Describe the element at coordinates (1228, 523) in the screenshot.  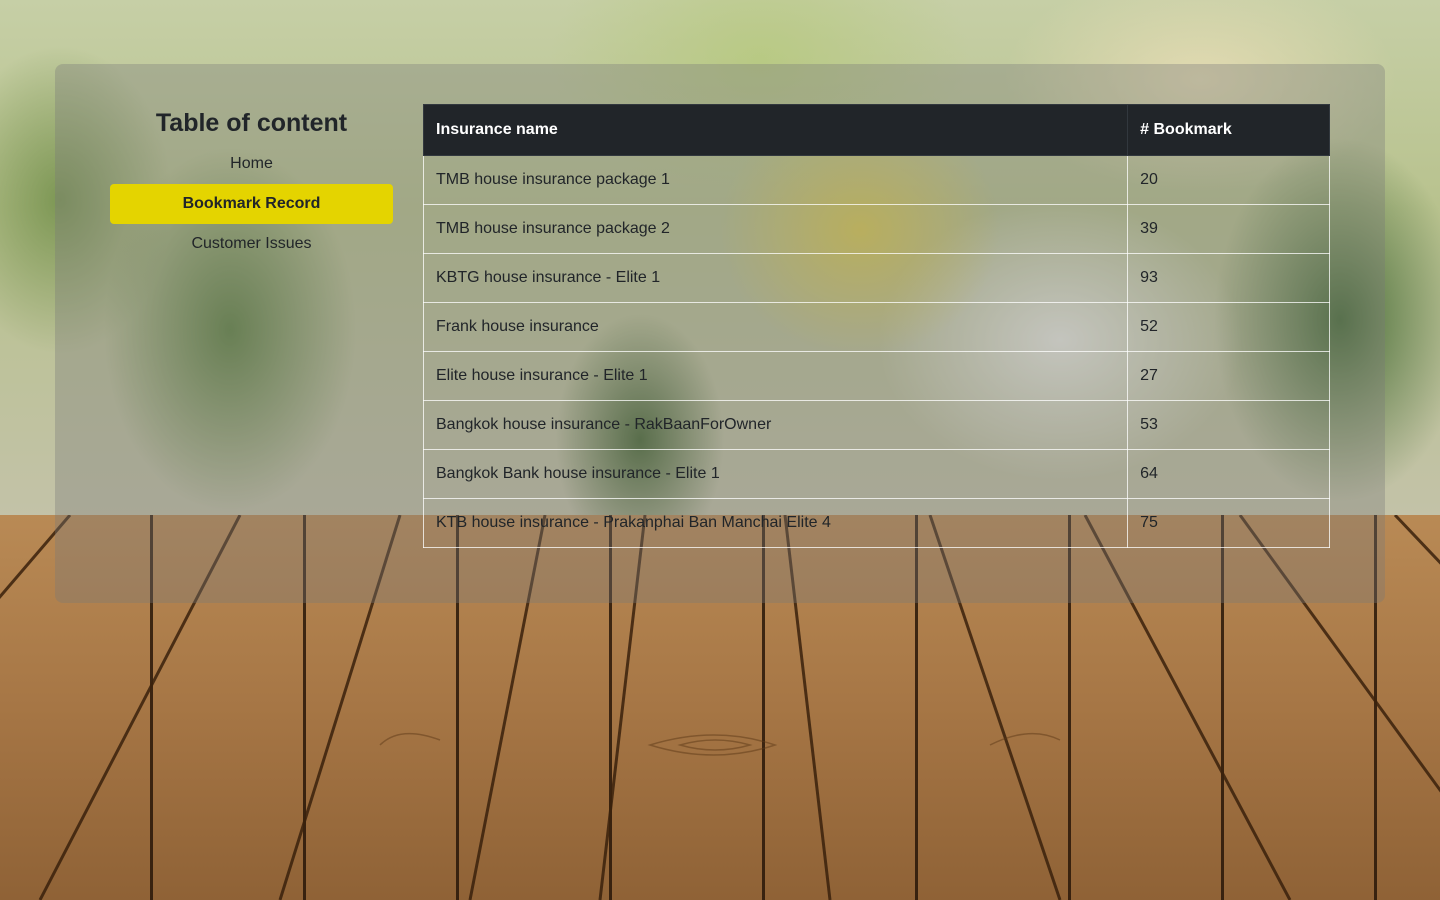
I see `cell-bookmark-count: 75` at that location.